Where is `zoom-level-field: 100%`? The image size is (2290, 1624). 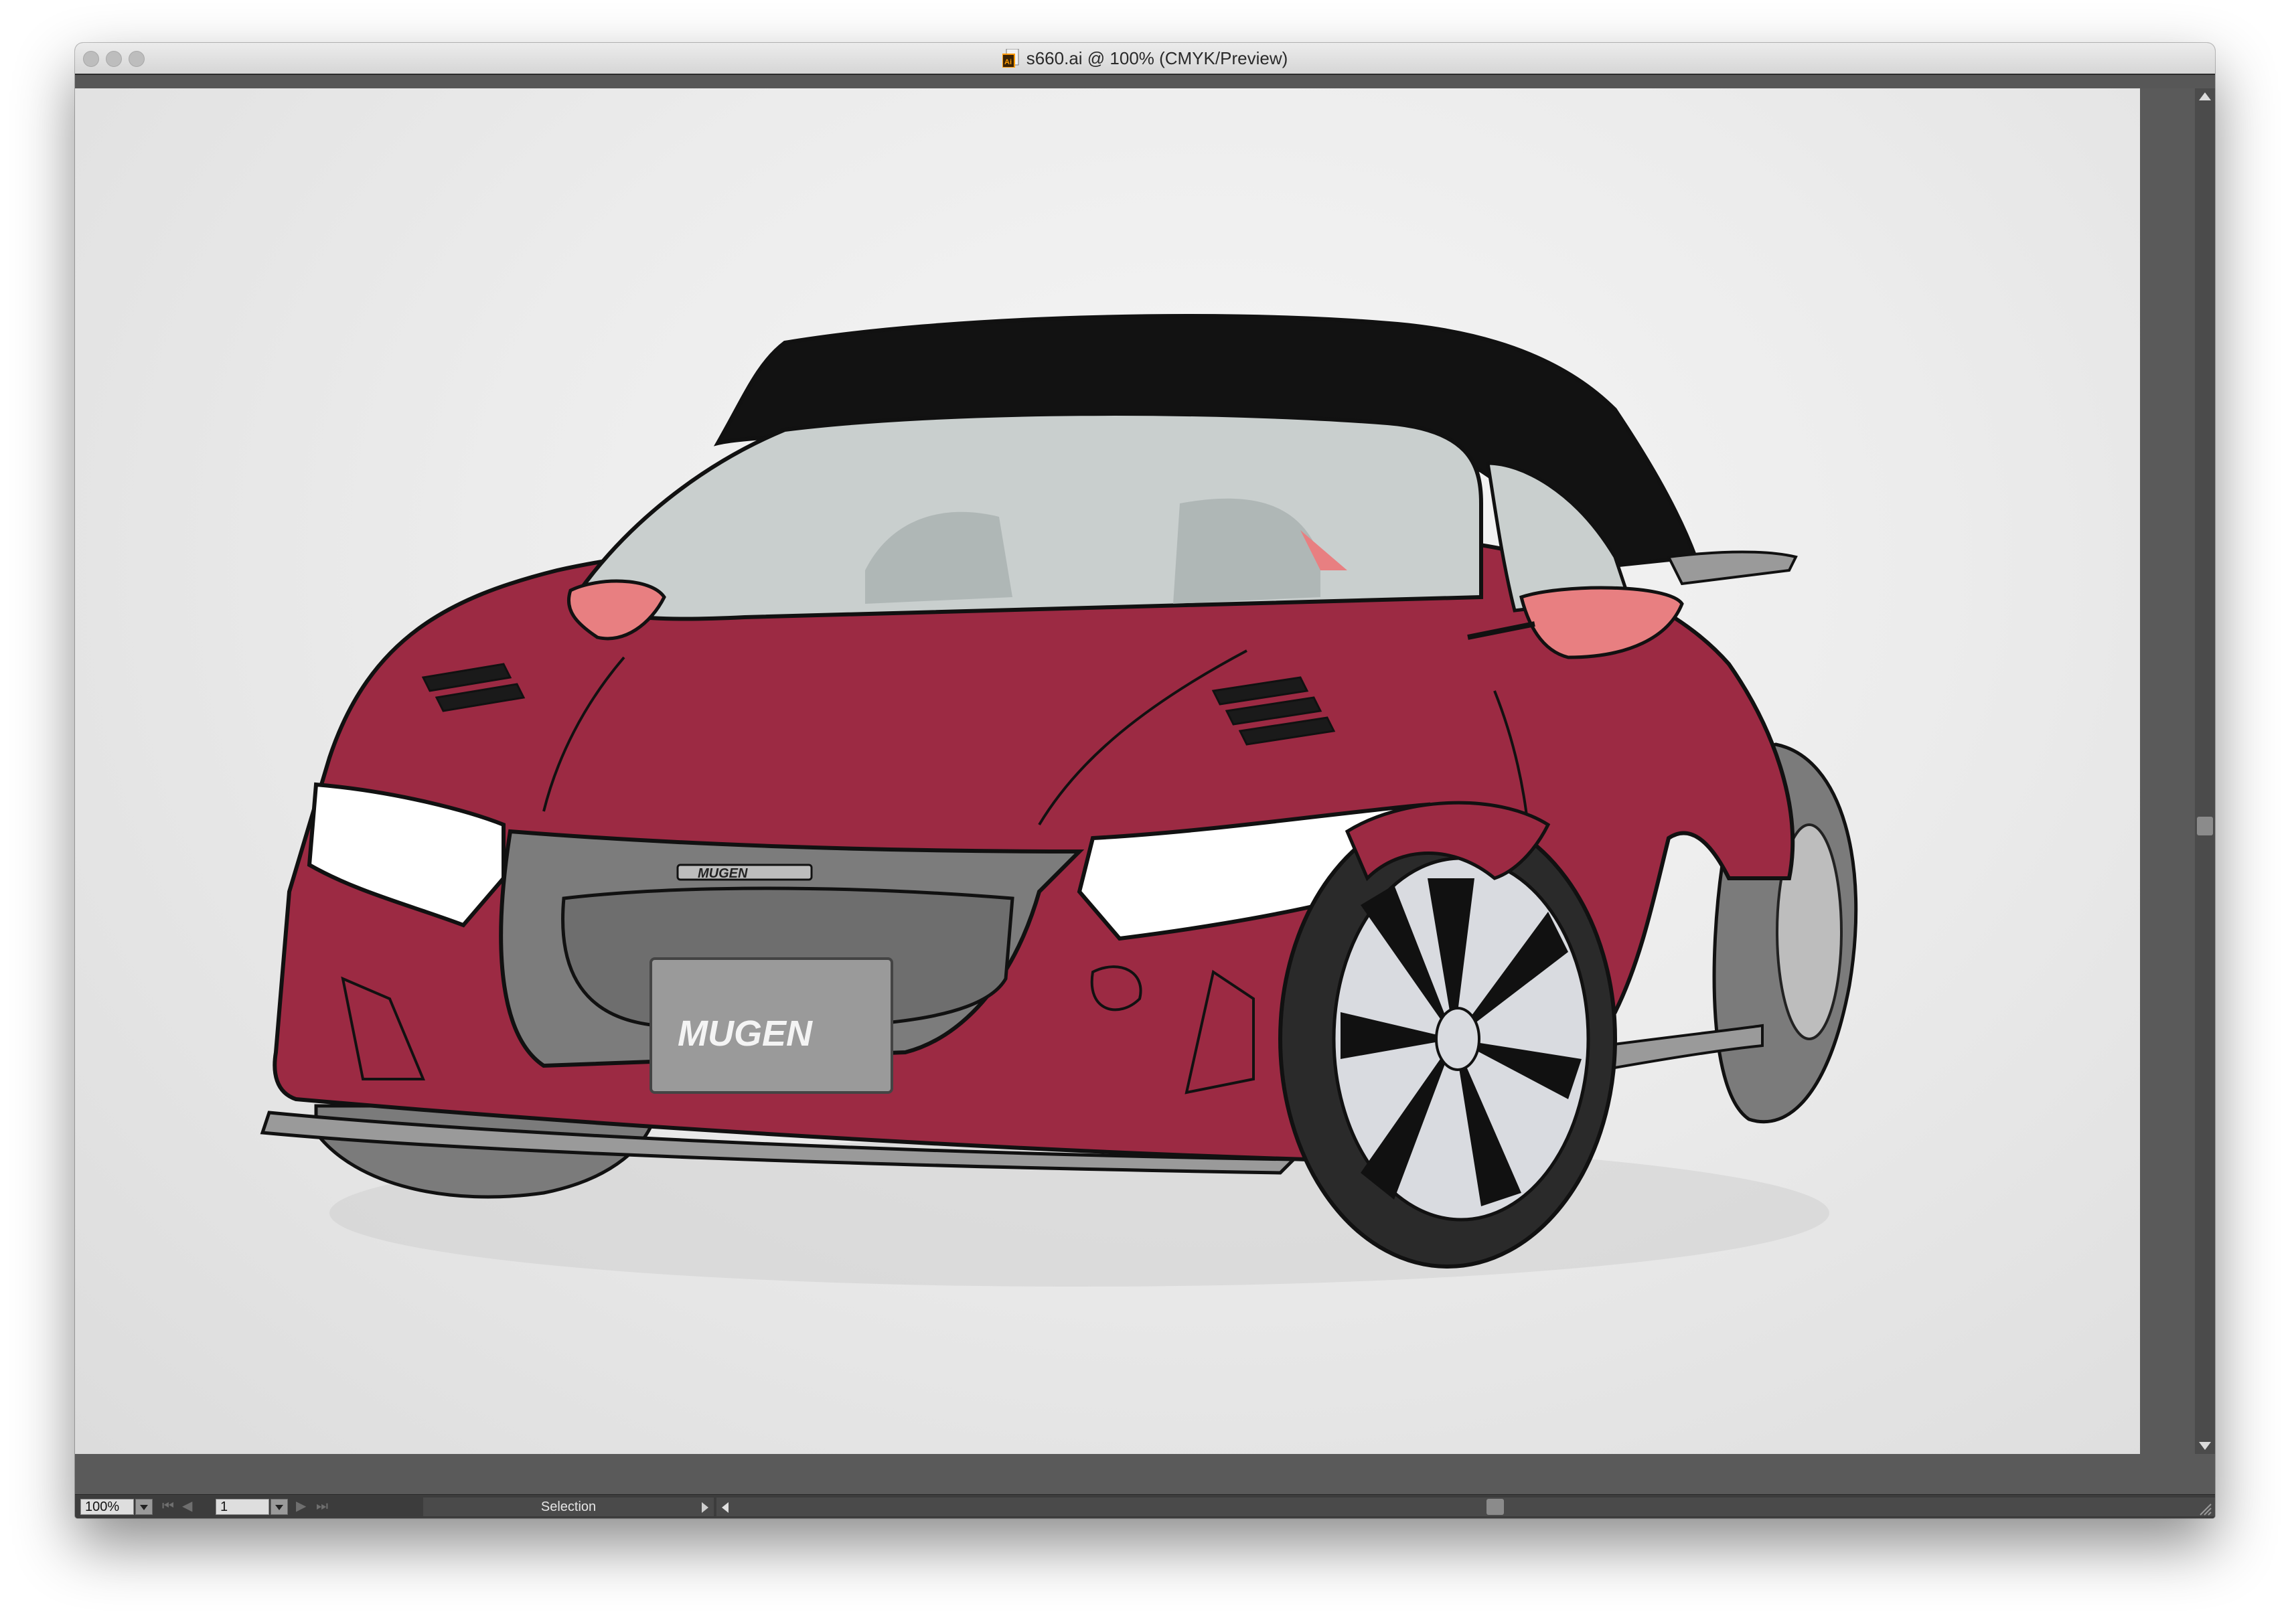 zoom-level-field: 100% is located at coordinates (107, 1507).